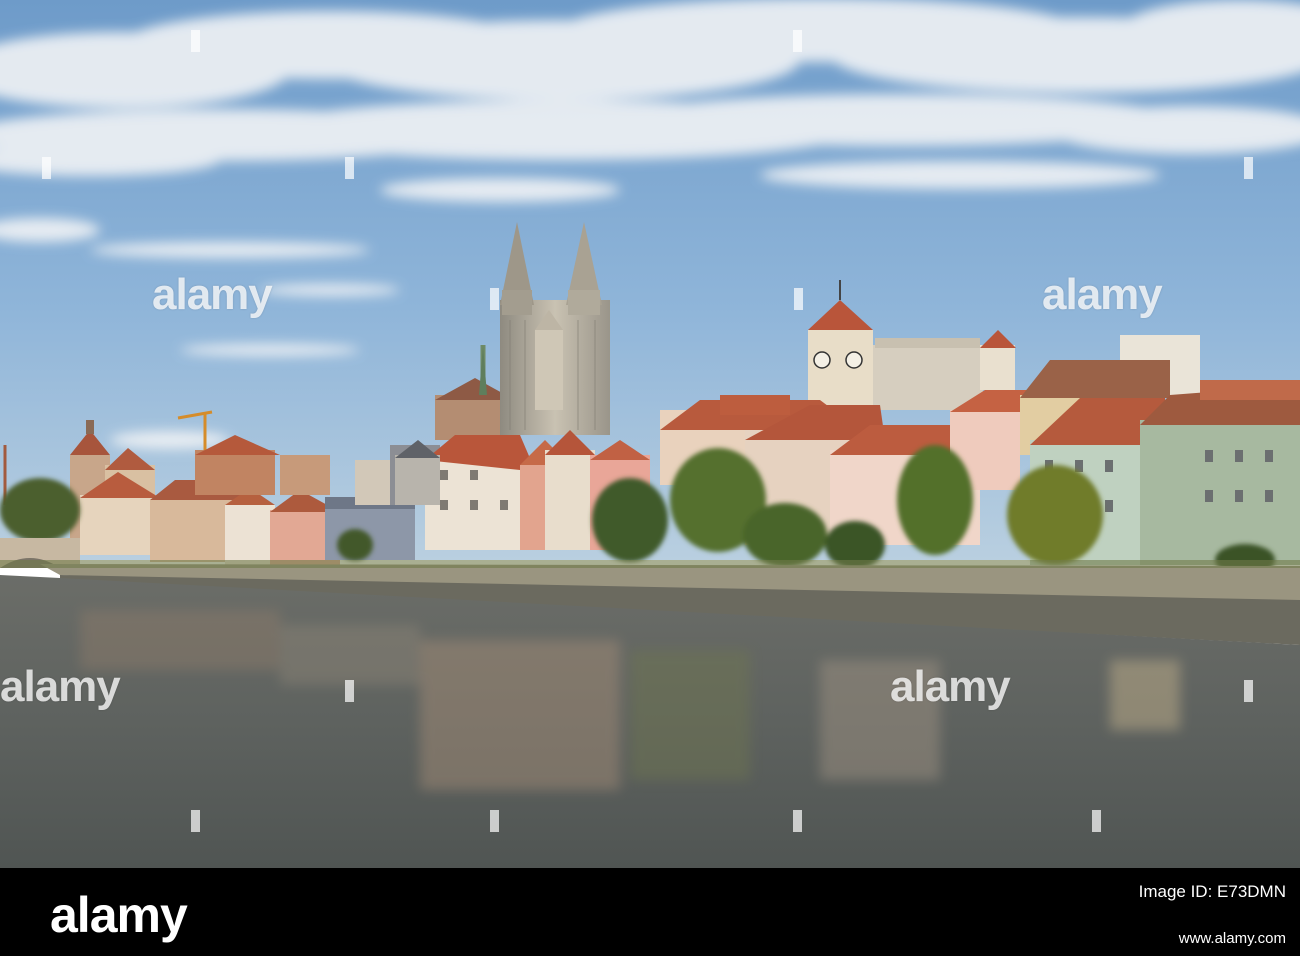  What do you see at coordinates (650, 912) in the screenshot?
I see `stock-banner: alamy Image ID: E73DMN www.alamy.com` at bounding box center [650, 912].